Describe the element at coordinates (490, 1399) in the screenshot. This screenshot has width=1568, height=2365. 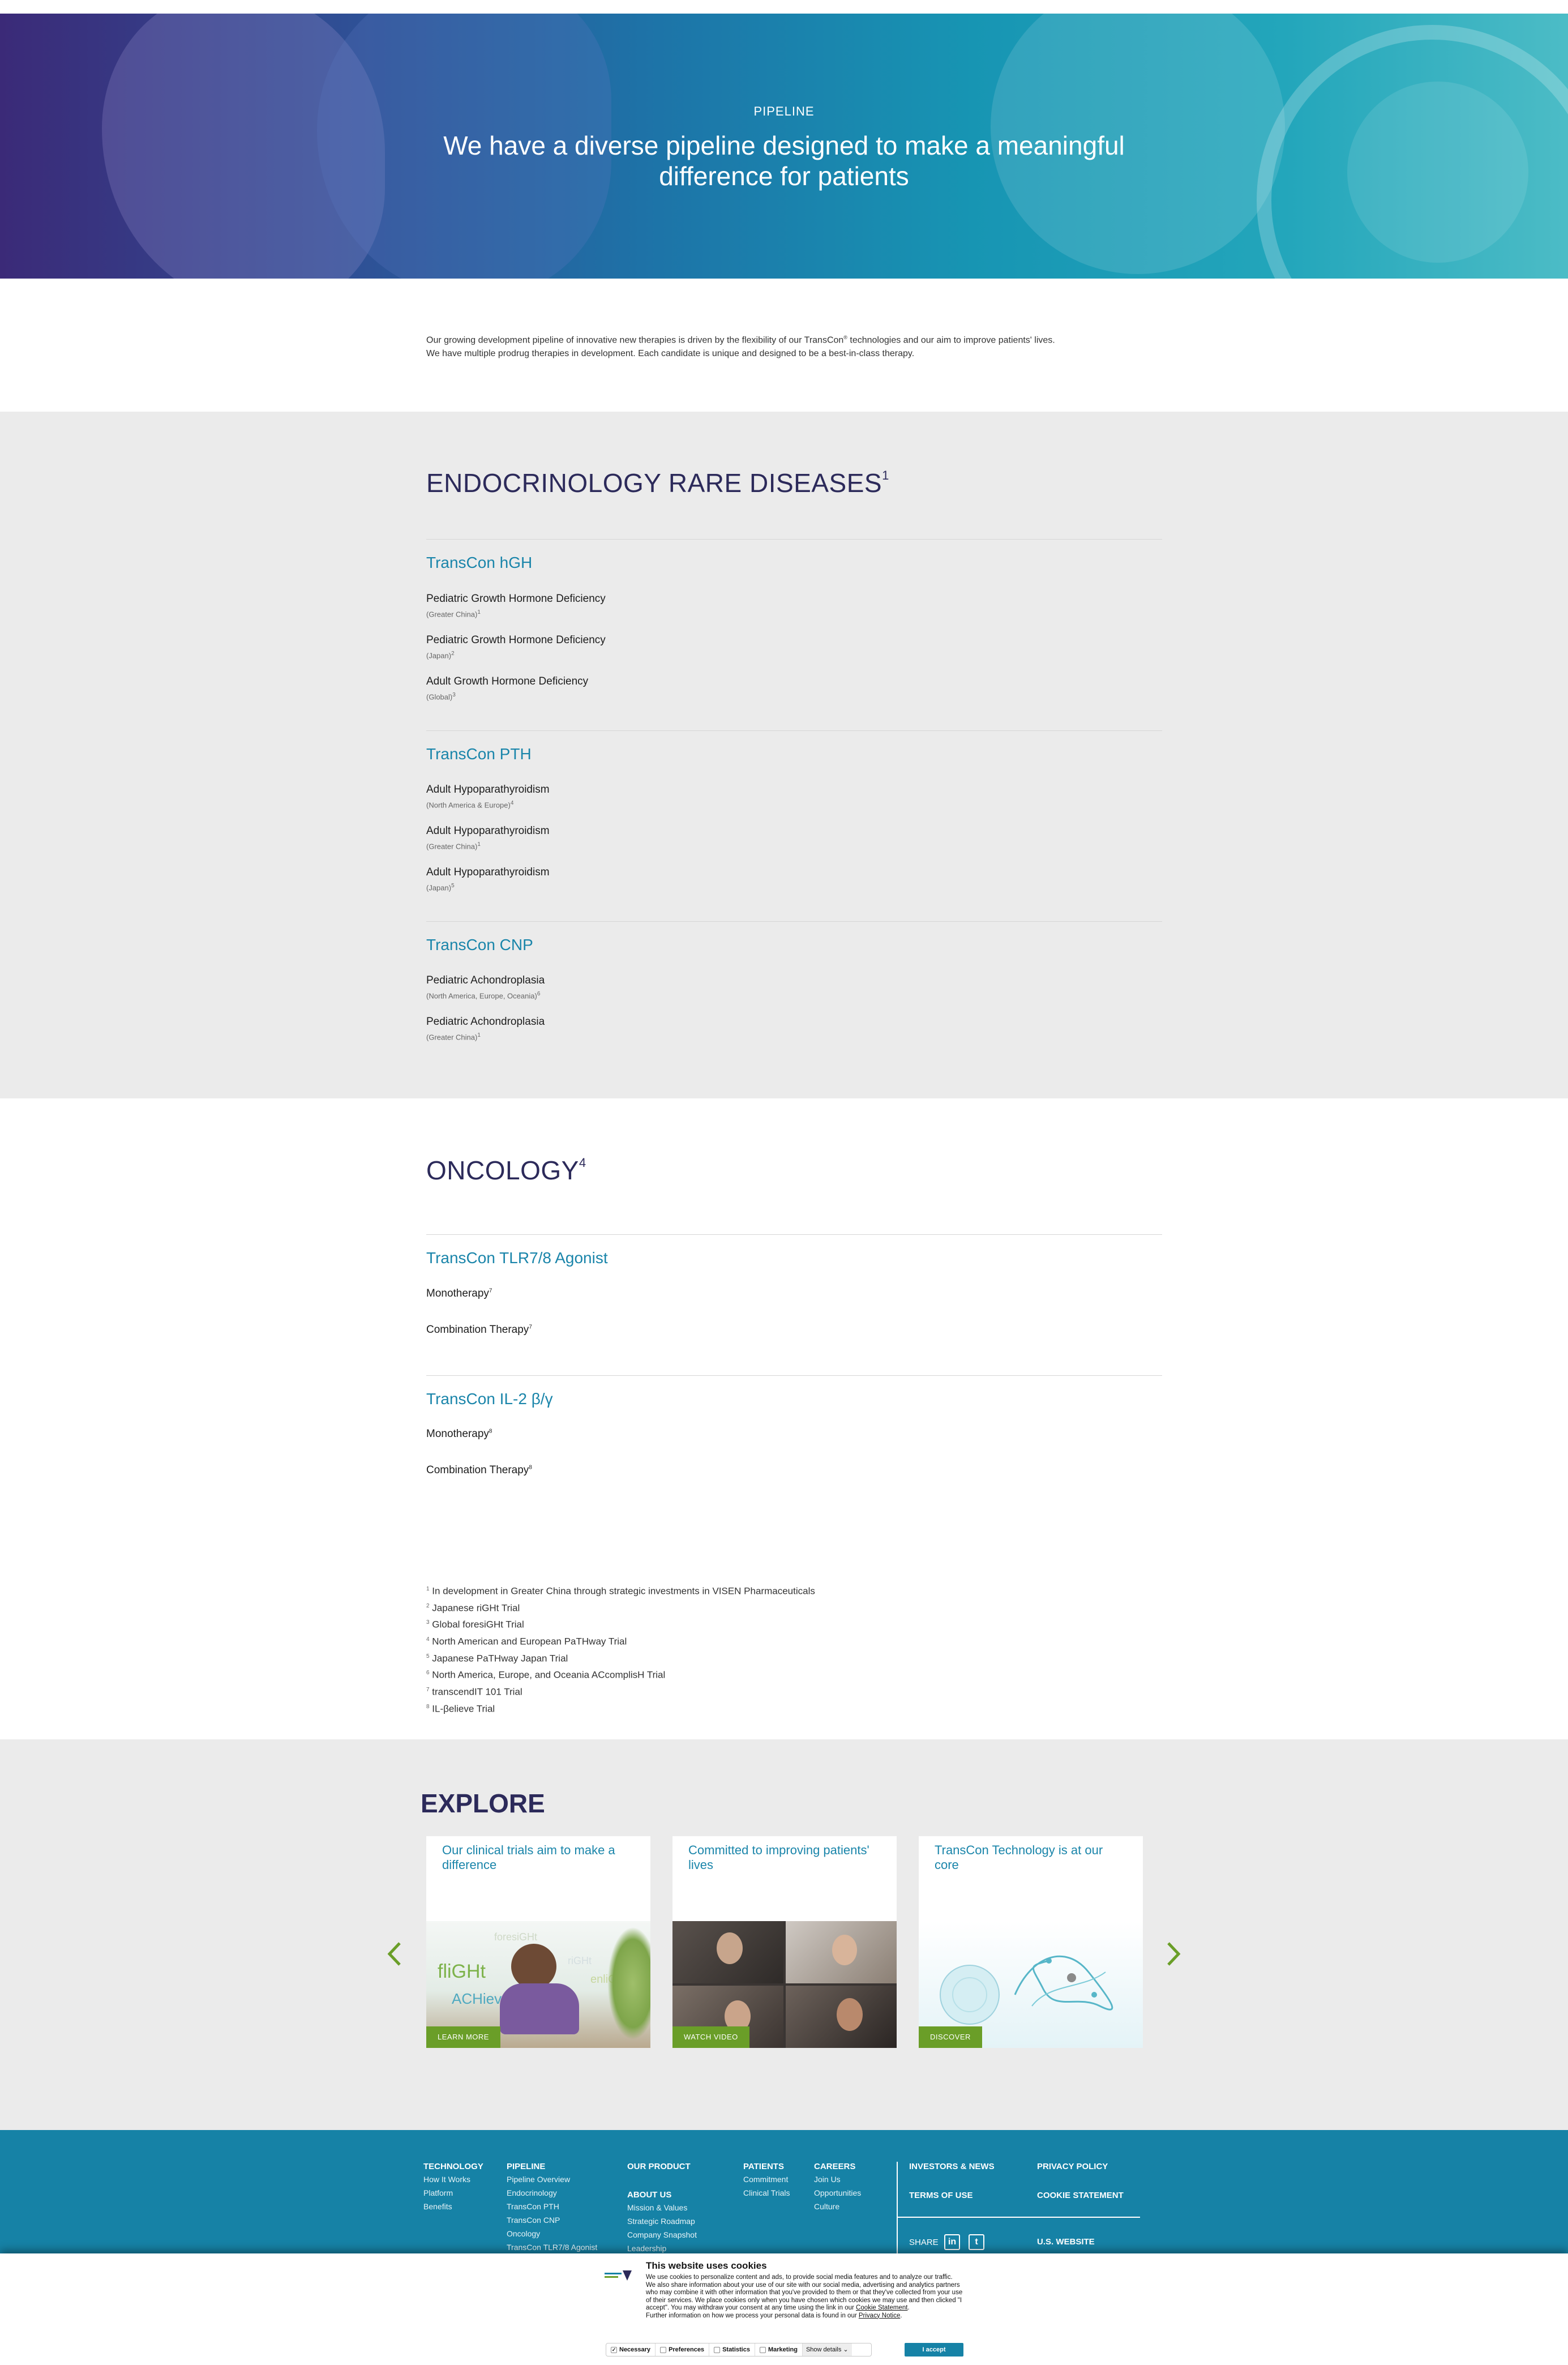
I see `product-il2: TransCon IL-2 β/γ` at that location.